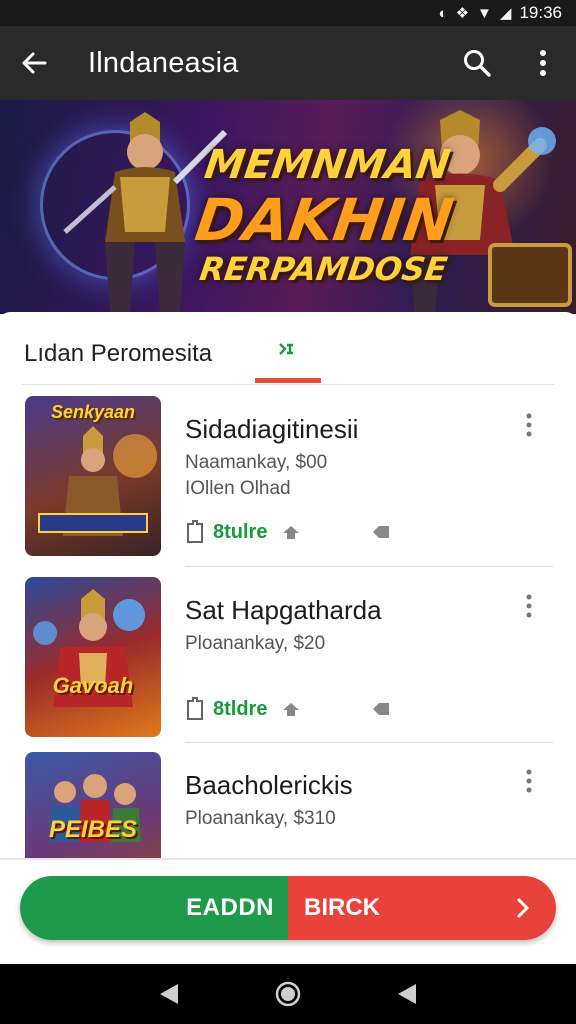  I want to click on nav-back-icon, so click(169, 994).